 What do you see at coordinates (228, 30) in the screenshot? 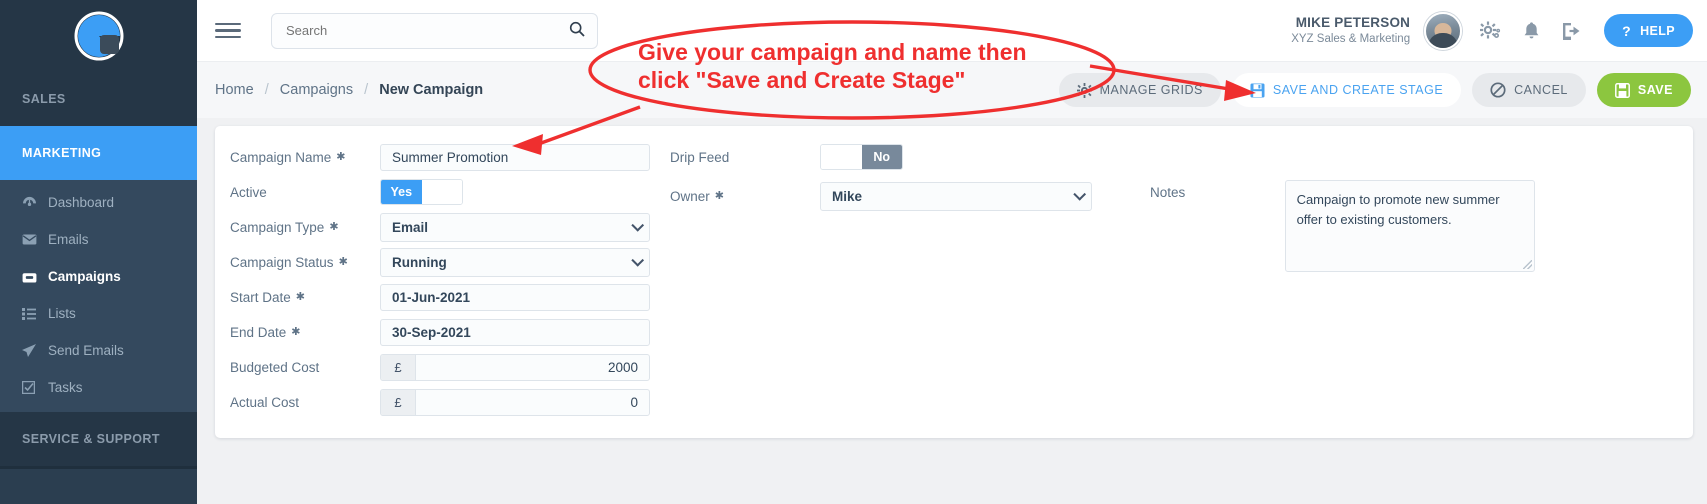
I see `hamburger-menu-icon` at bounding box center [228, 30].